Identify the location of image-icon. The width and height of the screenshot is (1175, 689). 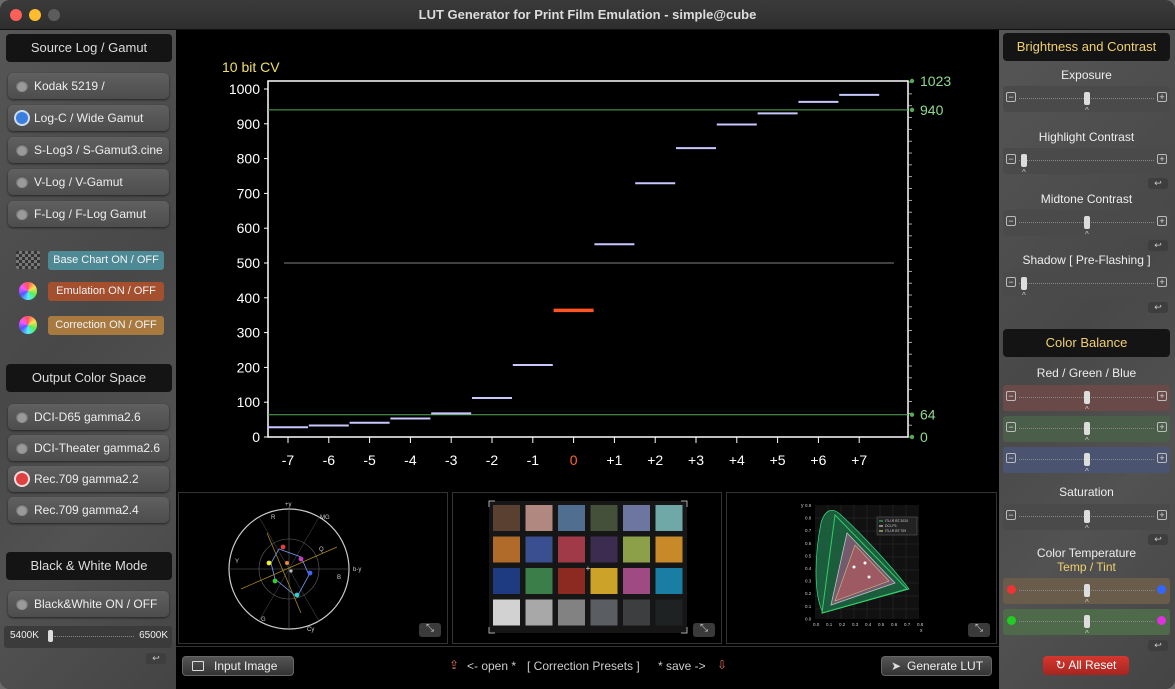
(198, 666).